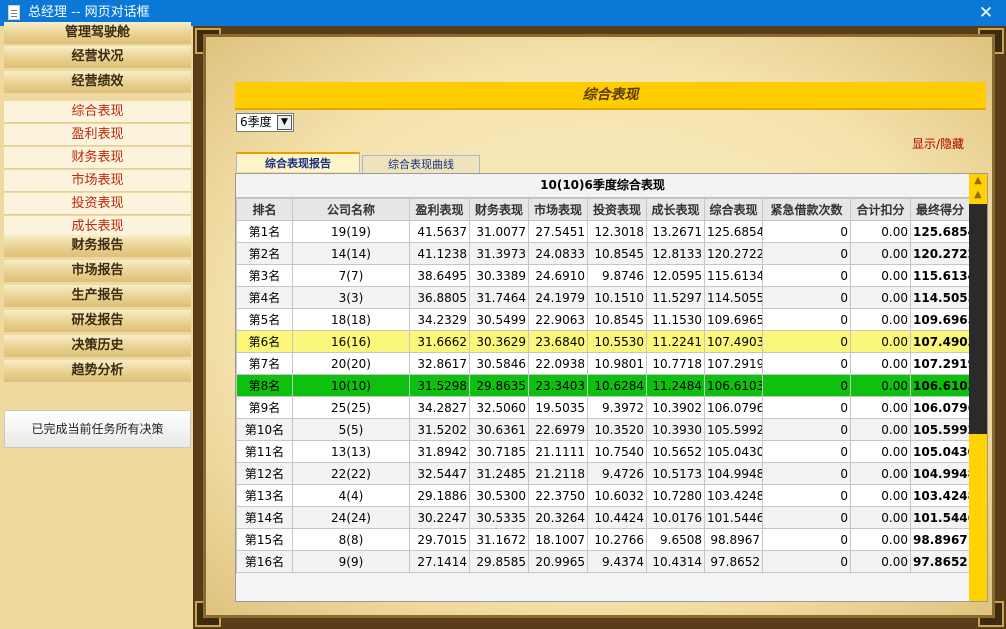 The width and height of the screenshot is (1006, 629). Describe the element at coordinates (264, 363) in the screenshot. I see `table-cell: 第7名` at that location.